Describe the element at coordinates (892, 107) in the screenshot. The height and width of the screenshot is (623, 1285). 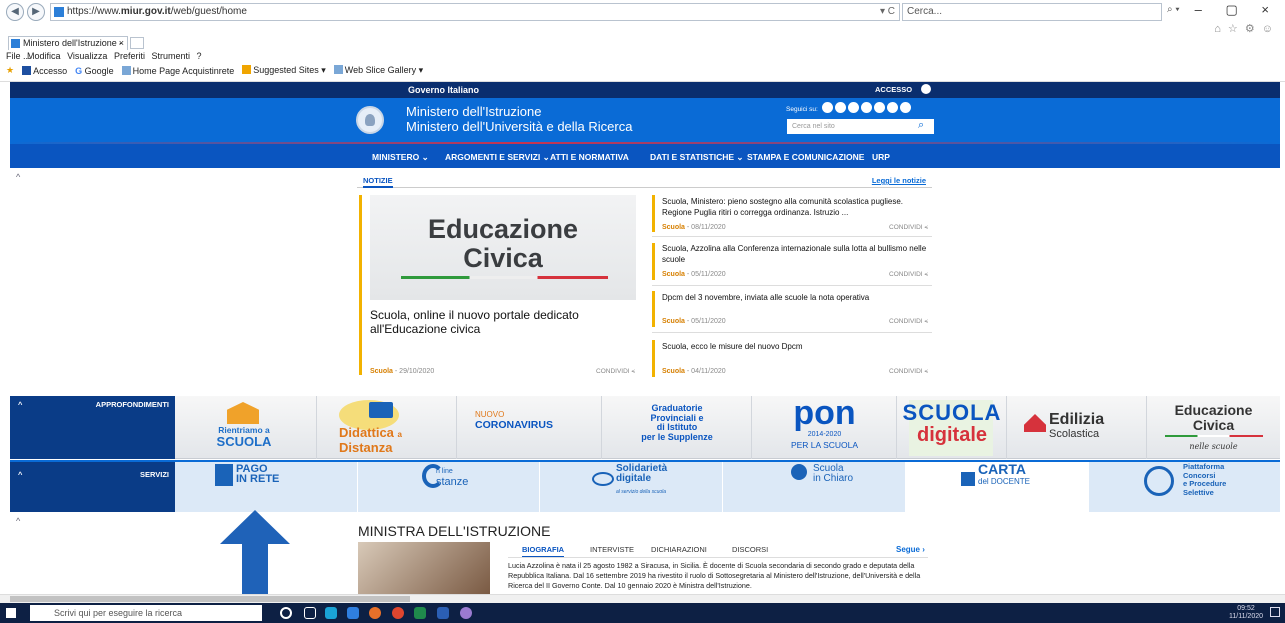
I see `instagram-icon` at that location.